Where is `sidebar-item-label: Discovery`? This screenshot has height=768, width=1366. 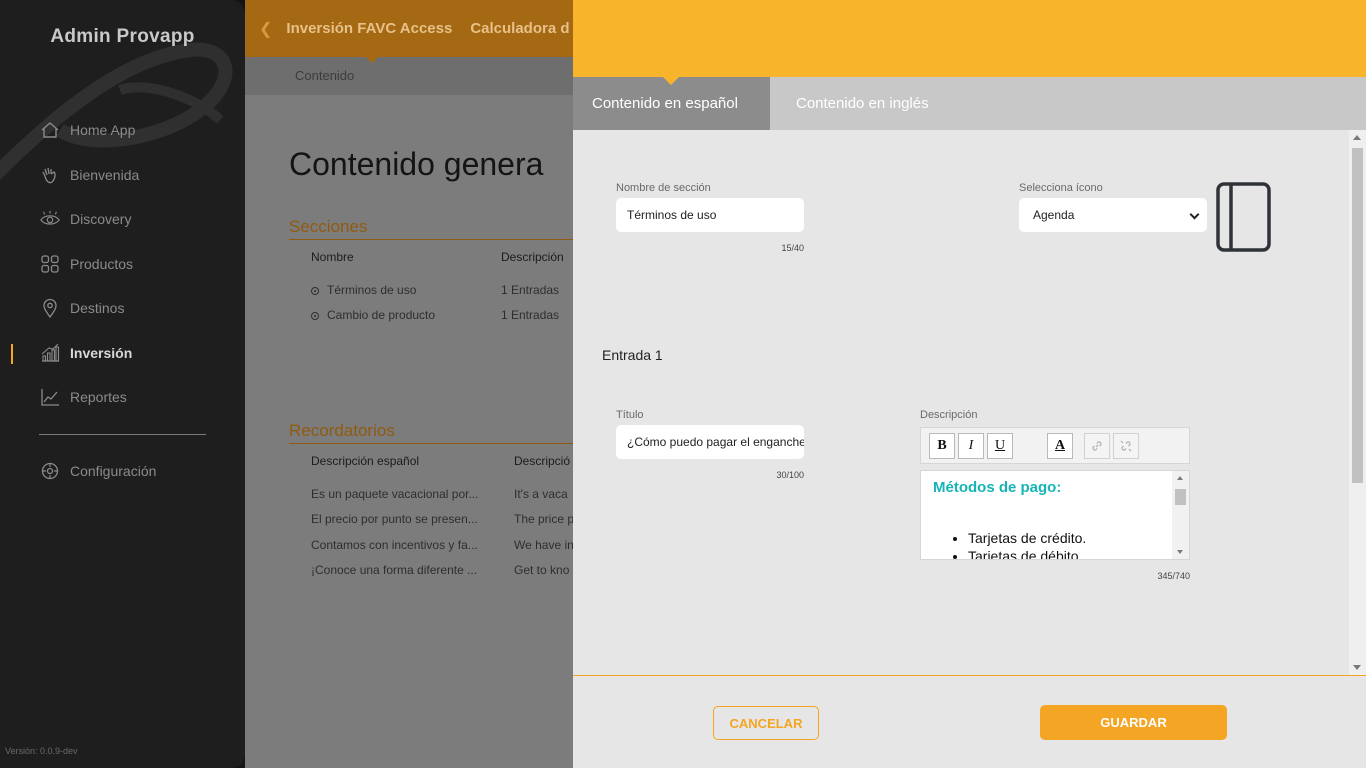 sidebar-item-label: Discovery is located at coordinates (101, 219).